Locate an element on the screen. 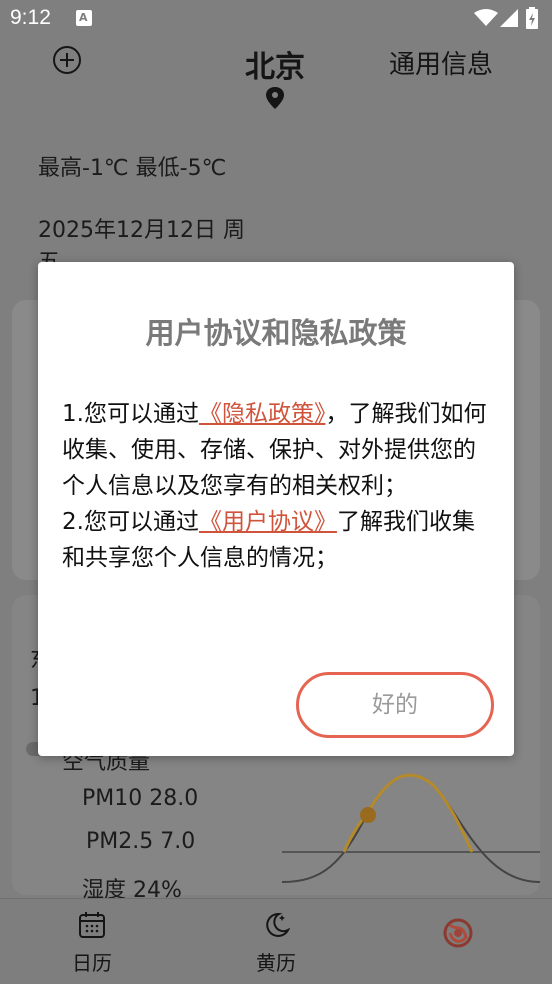  pm25-value: PM2.5 7.0 is located at coordinates (141, 841).